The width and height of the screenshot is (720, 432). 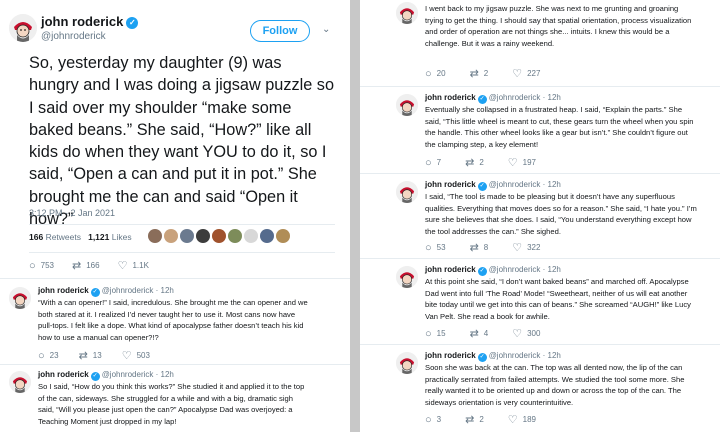 What do you see at coordinates (479, 247) in the screenshot?
I see `retweet-button: ⇄ 8` at bounding box center [479, 247].